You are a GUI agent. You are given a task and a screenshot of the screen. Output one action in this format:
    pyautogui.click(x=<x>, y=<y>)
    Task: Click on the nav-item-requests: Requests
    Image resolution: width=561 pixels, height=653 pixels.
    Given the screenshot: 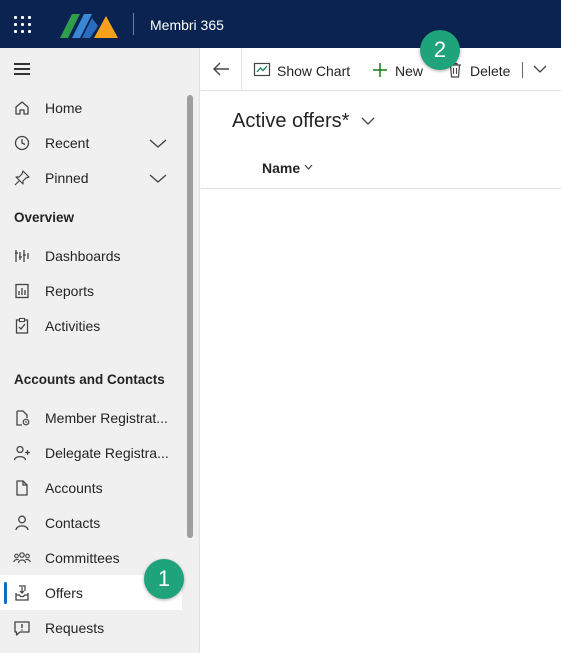 What is the action you would take?
    pyautogui.click(x=91, y=627)
    